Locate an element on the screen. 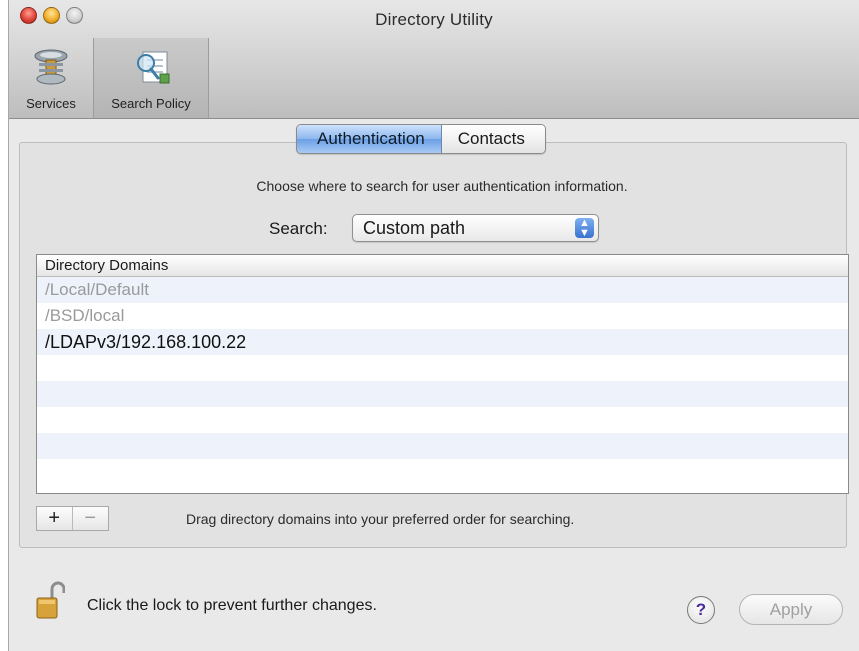  services-icon is located at coordinates (51, 67).